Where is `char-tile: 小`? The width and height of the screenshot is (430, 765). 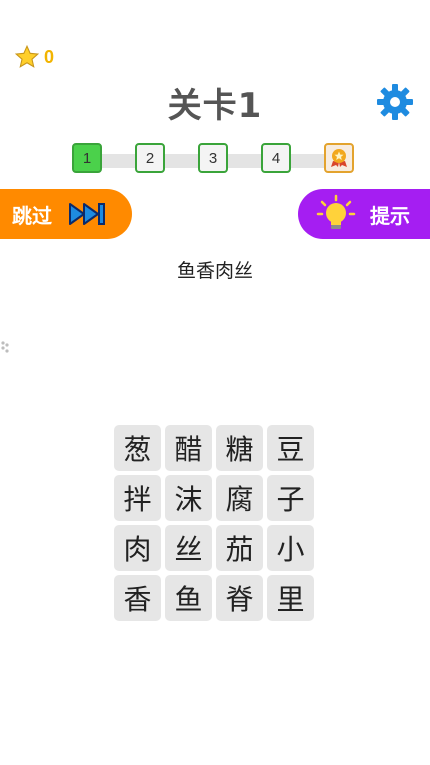 char-tile: 小 is located at coordinates (290, 548).